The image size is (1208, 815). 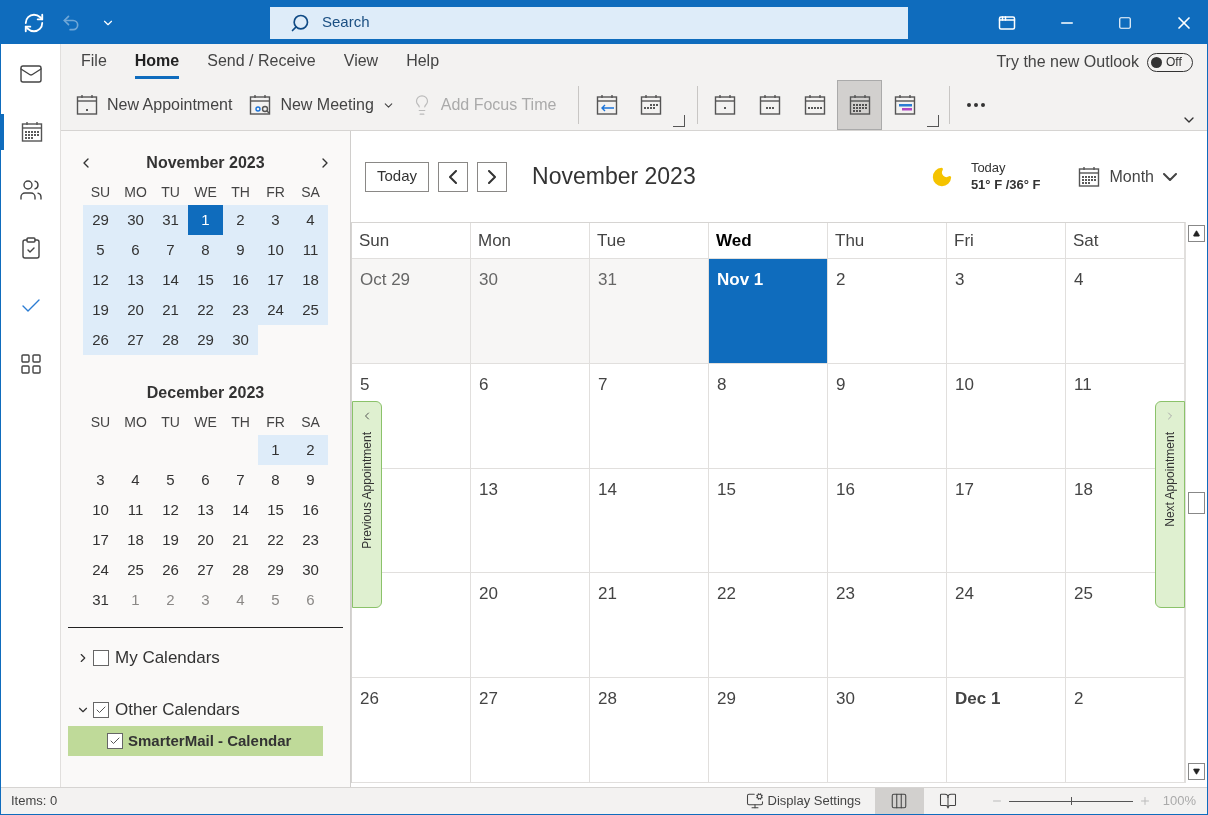 I want to click on ribbon-icon-button, so click(x=860, y=105).